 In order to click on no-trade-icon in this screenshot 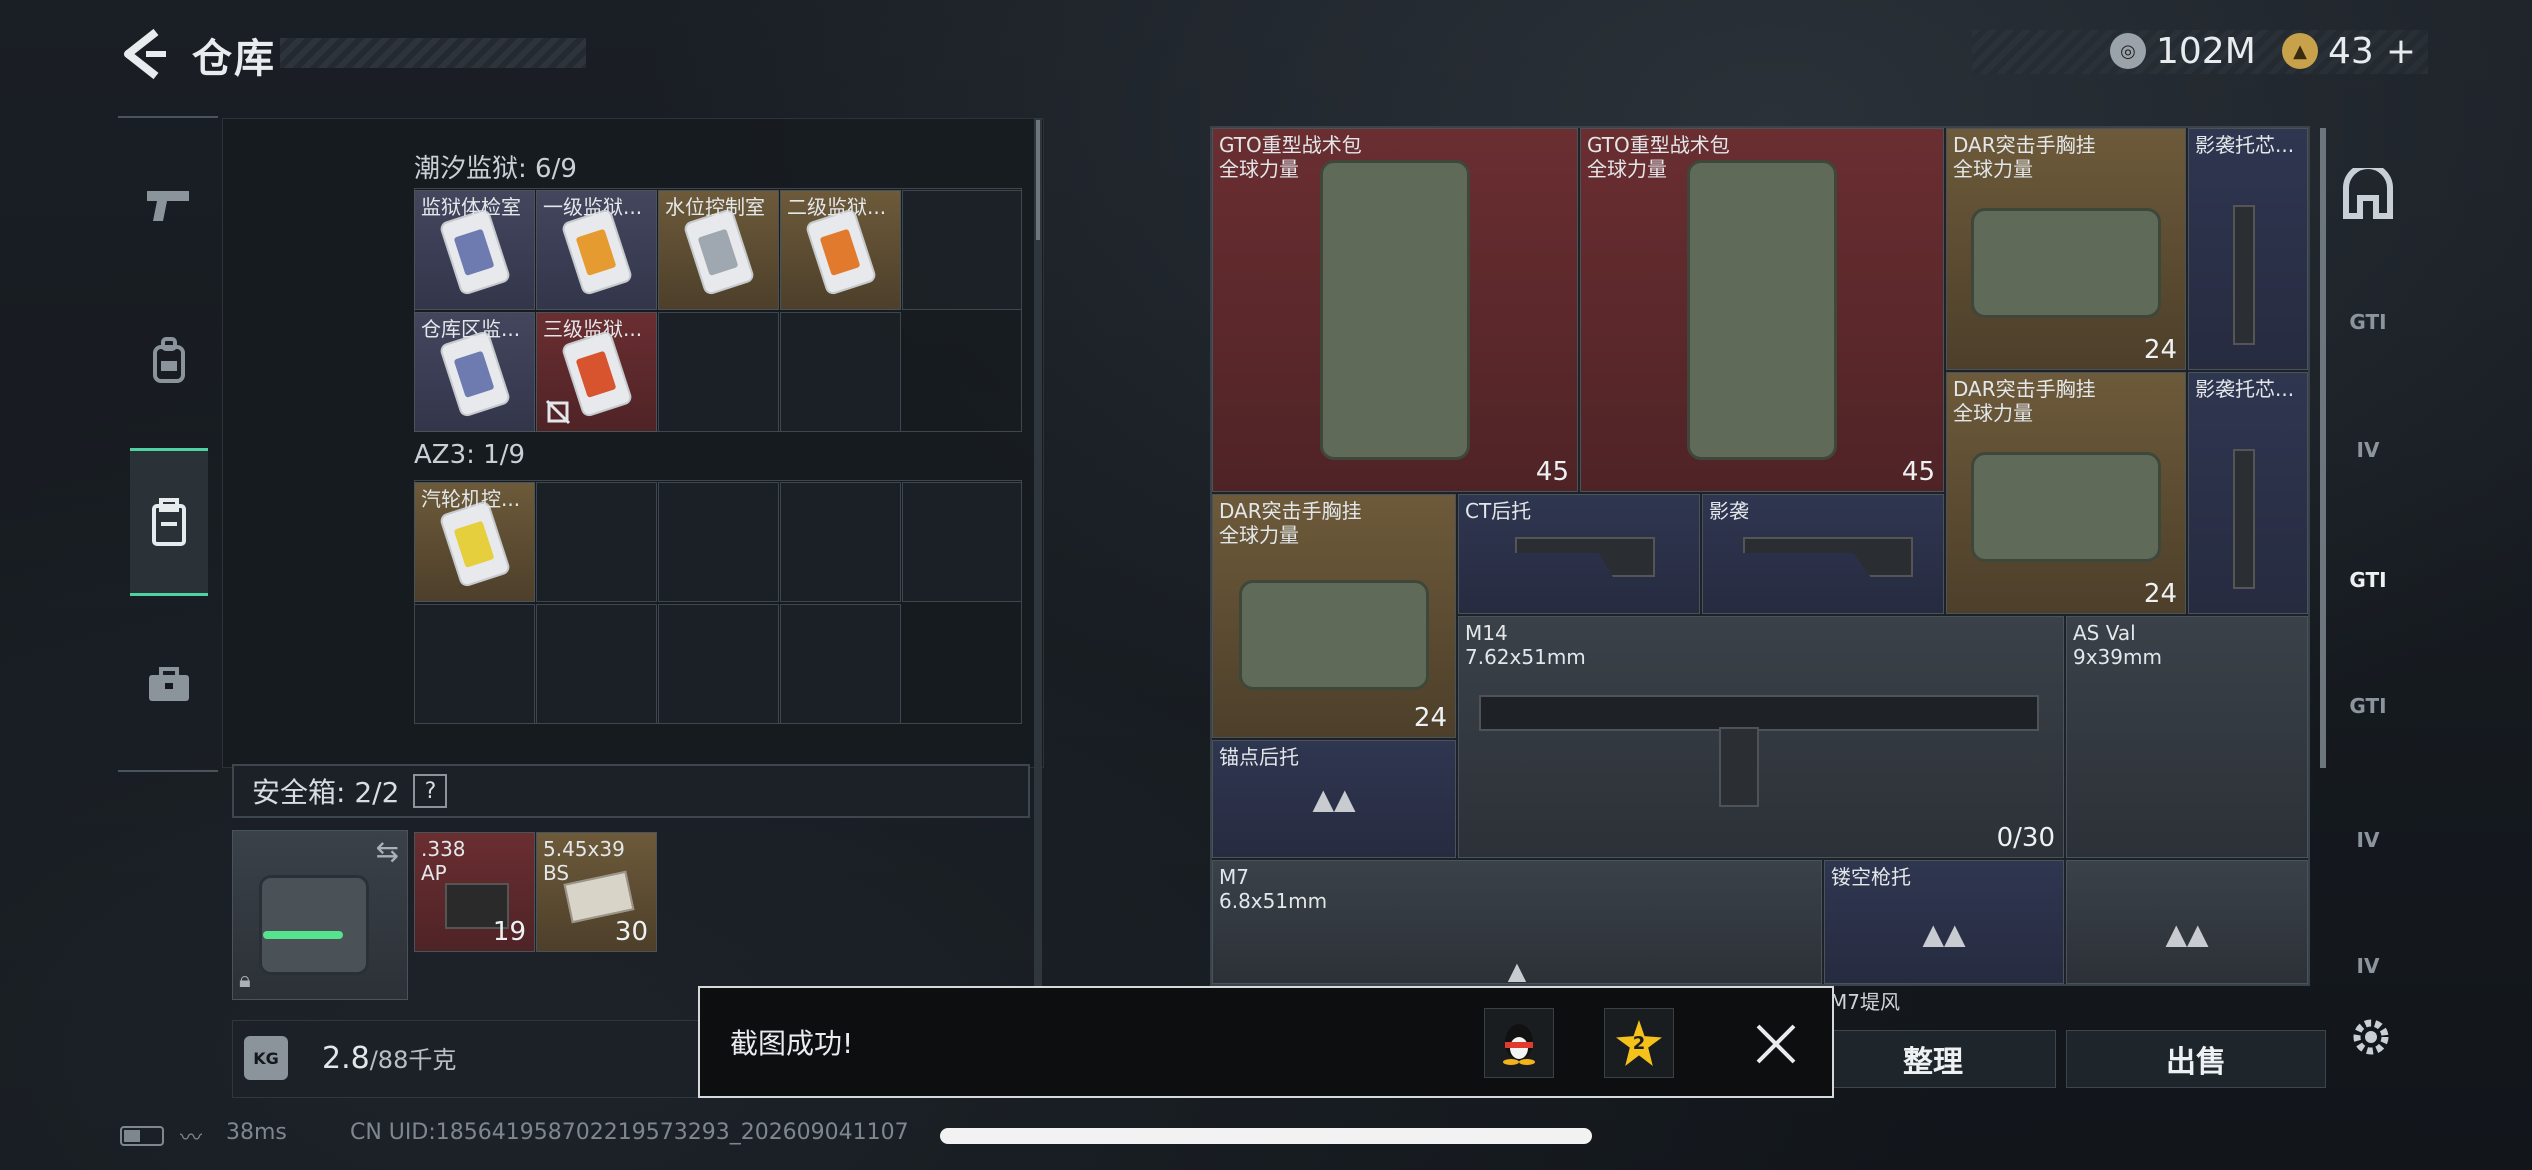, I will do `click(558, 412)`.